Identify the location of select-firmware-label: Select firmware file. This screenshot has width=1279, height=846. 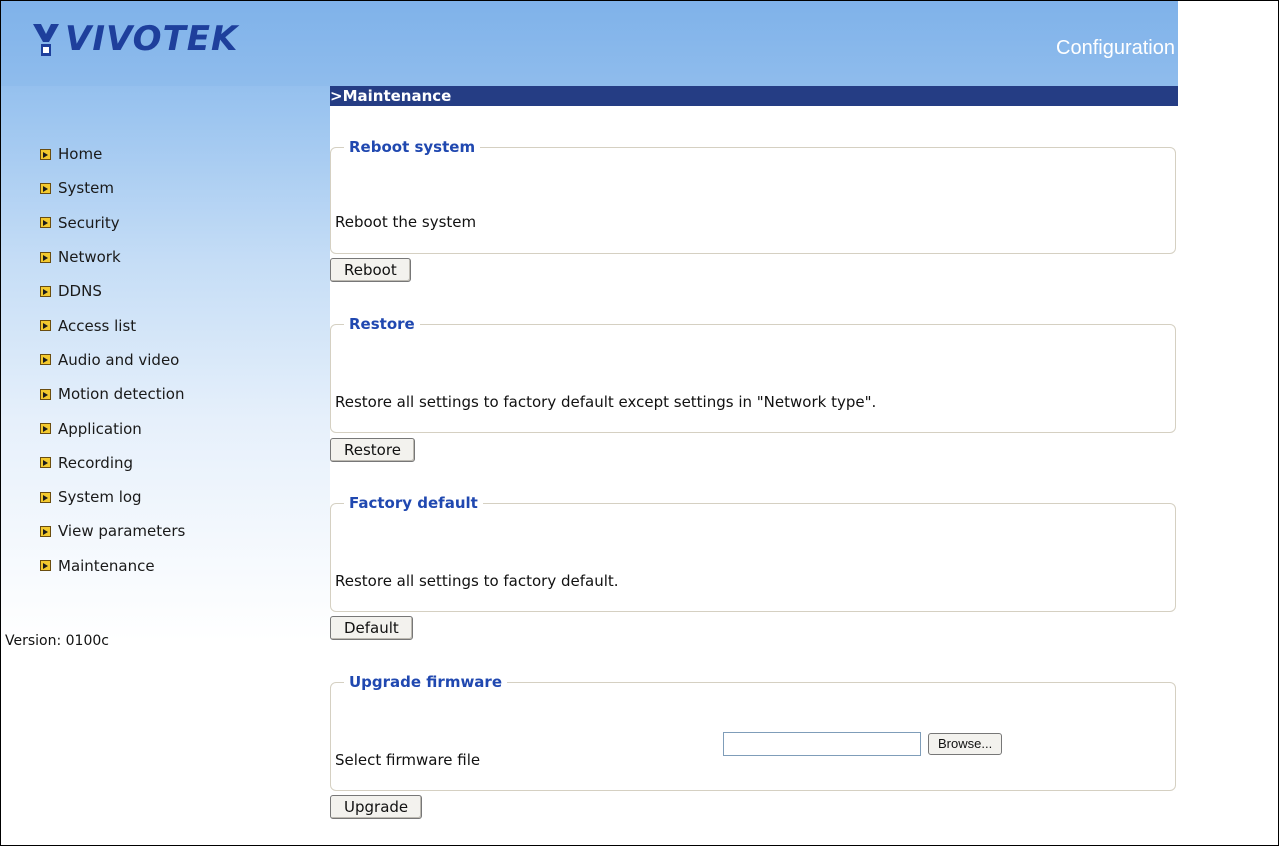
(408, 760).